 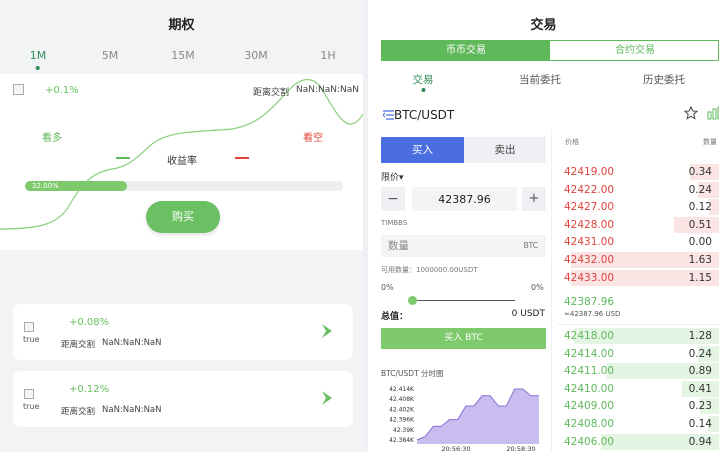 What do you see at coordinates (713, 113) in the screenshot?
I see `candlestick-icon` at bounding box center [713, 113].